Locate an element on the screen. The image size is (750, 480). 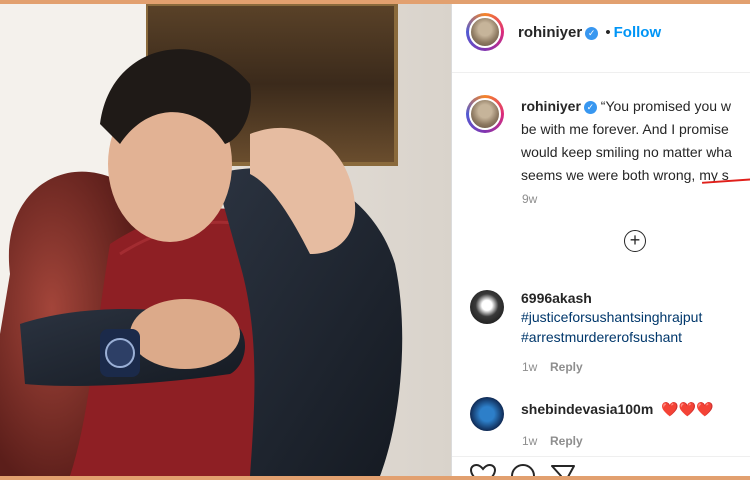
header-username: rohiniyer is located at coordinates (550, 32).